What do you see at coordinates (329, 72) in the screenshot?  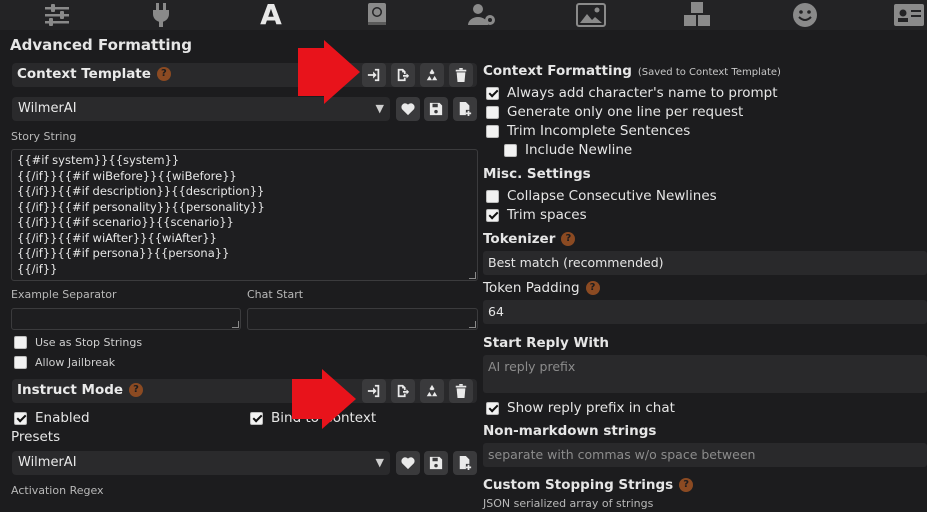 I see `red-arrow-annotation-top` at bounding box center [329, 72].